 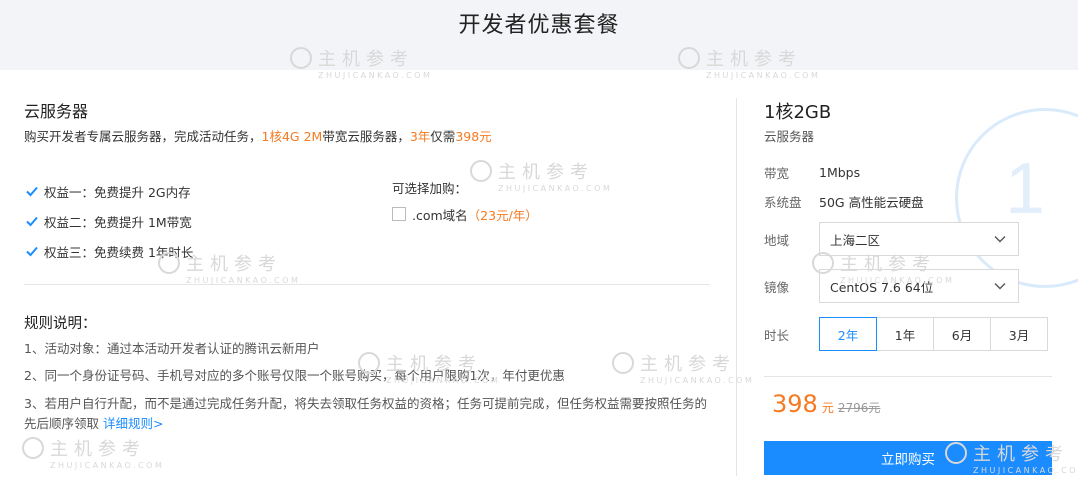 What do you see at coordinates (60, 324) in the screenshot?
I see `rules-title: 规则说明：` at bounding box center [60, 324].